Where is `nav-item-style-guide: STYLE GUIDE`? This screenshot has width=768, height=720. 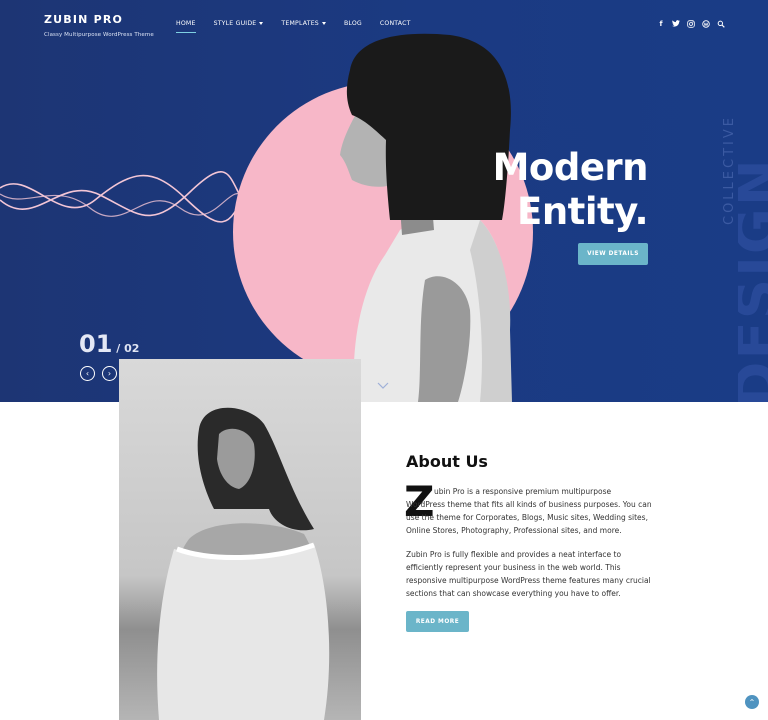
nav-item-style-guide: STYLE GUIDE is located at coordinates (239, 23).